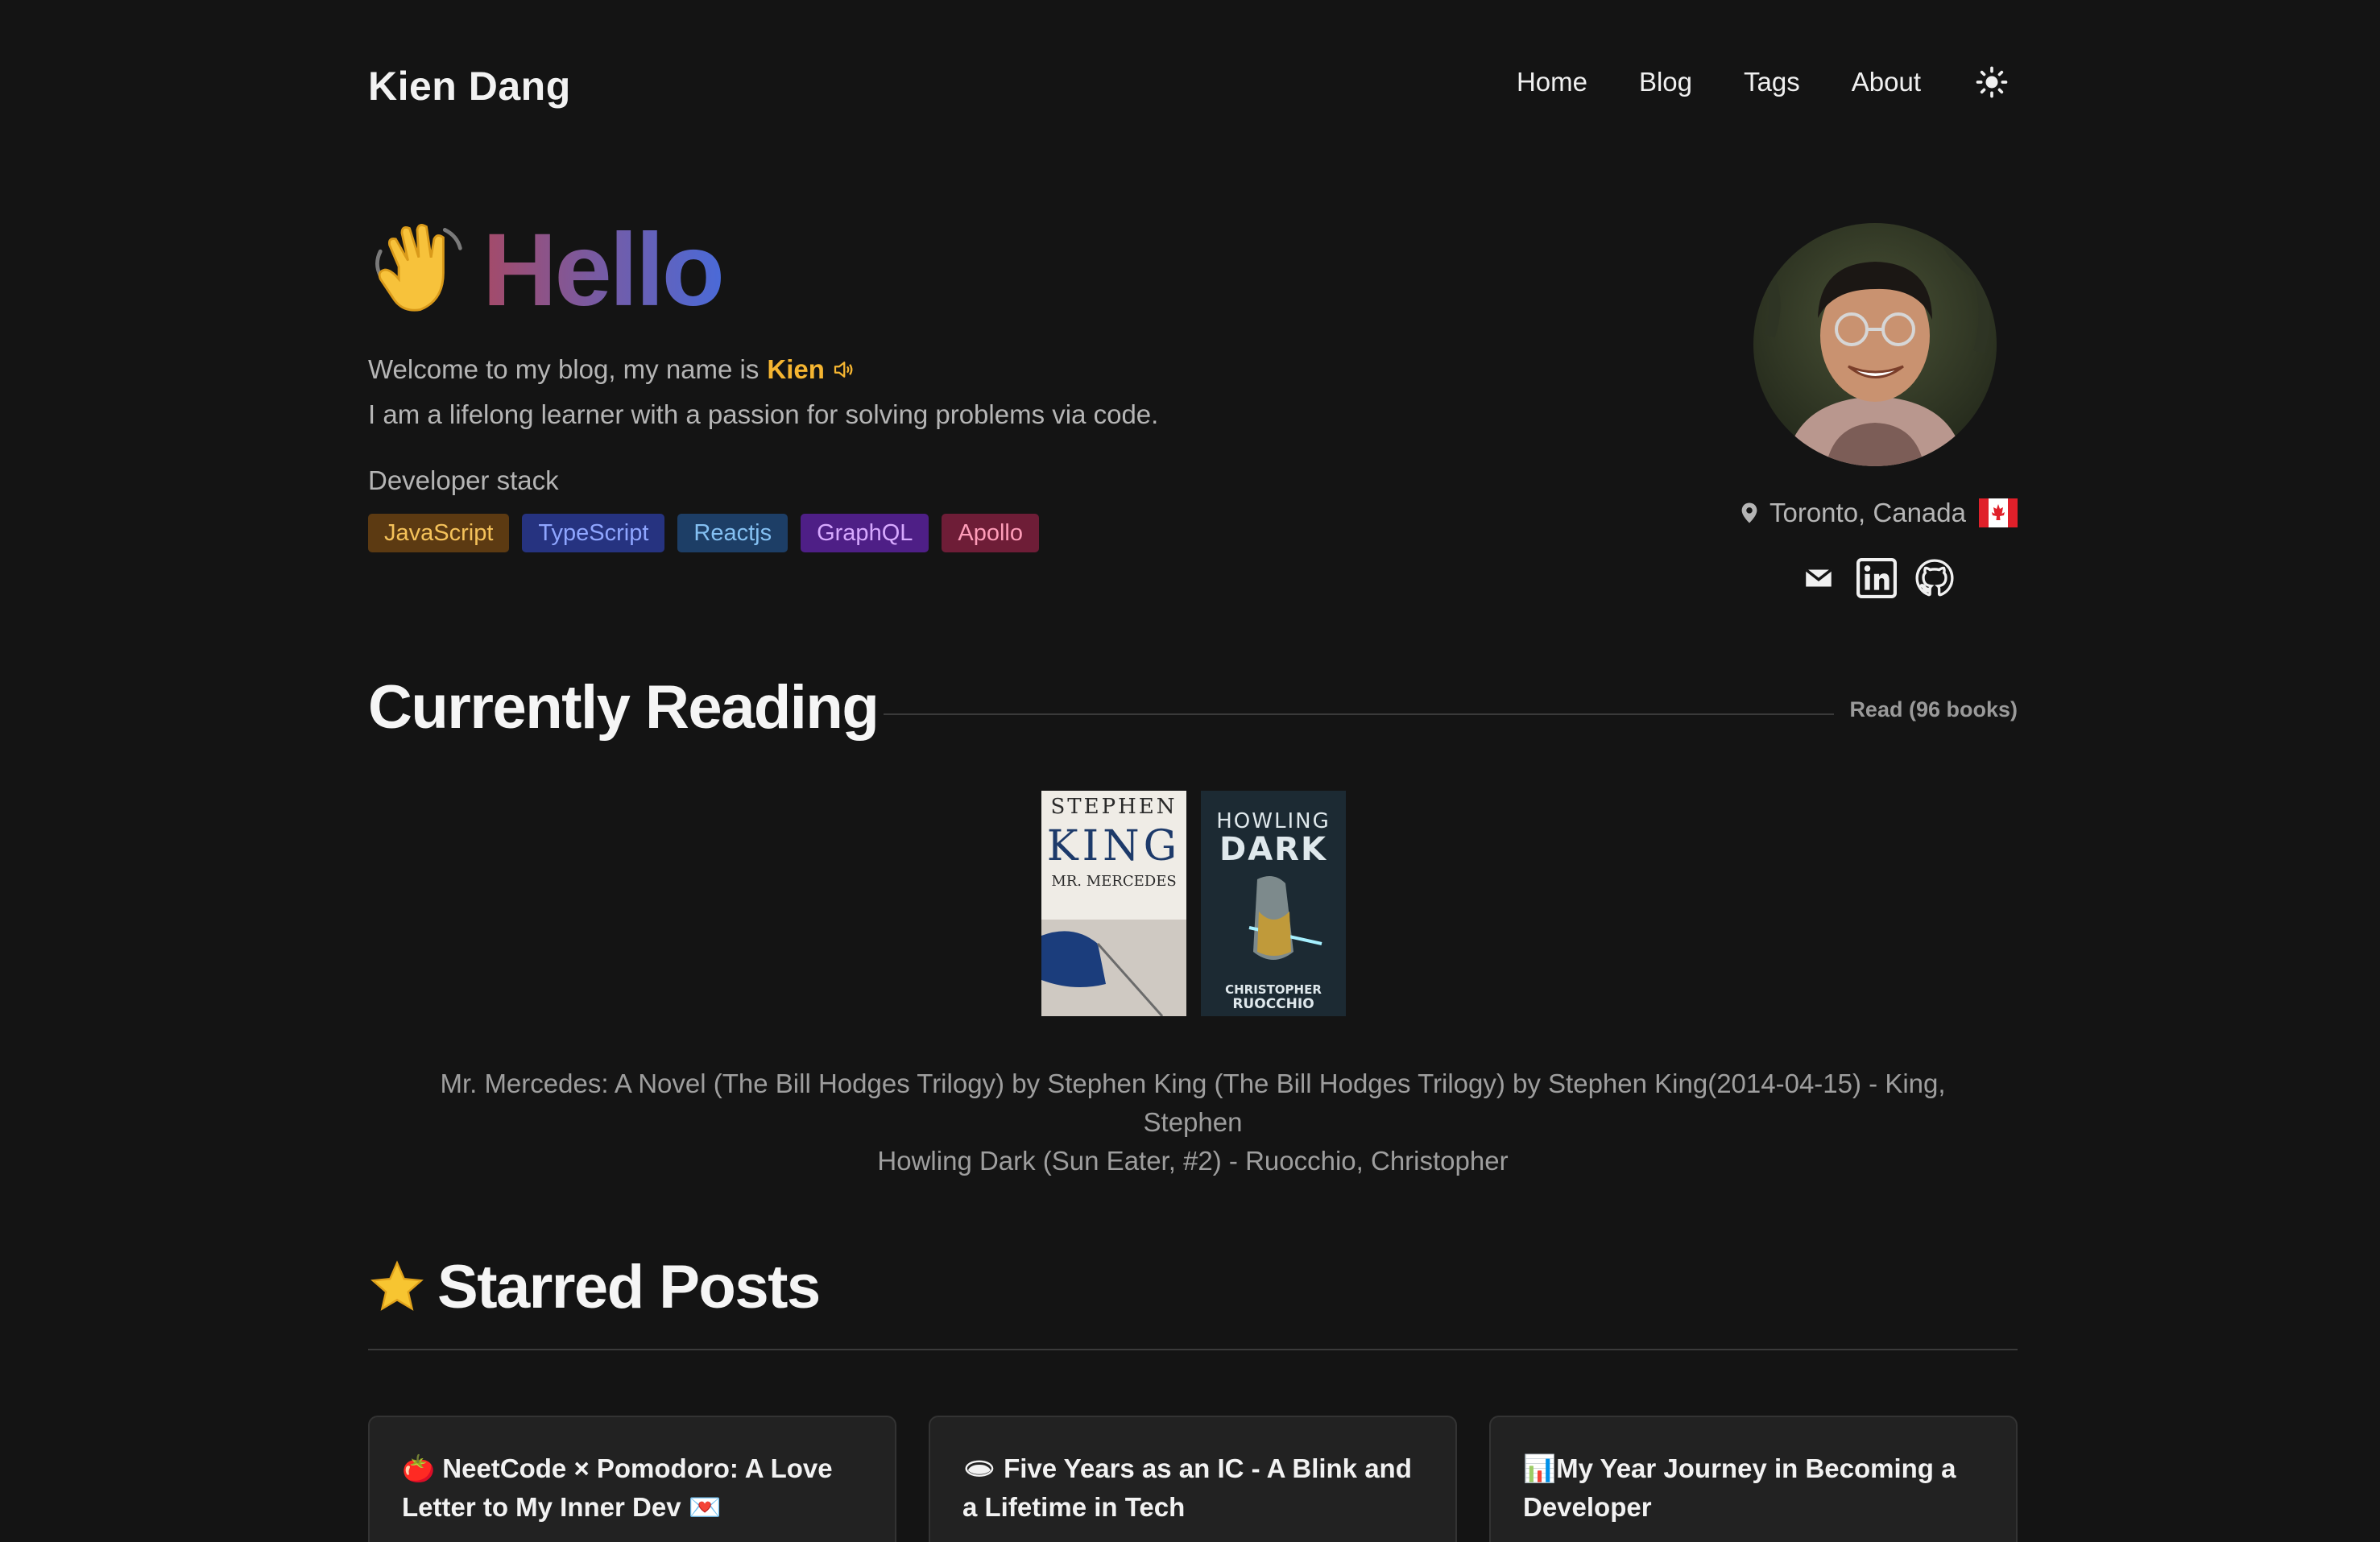 This screenshot has width=2380, height=1542. What do you see at coordinates (397, 1285) in the screenshot?
I see `star-icon` at bounding box center [397, 1285].